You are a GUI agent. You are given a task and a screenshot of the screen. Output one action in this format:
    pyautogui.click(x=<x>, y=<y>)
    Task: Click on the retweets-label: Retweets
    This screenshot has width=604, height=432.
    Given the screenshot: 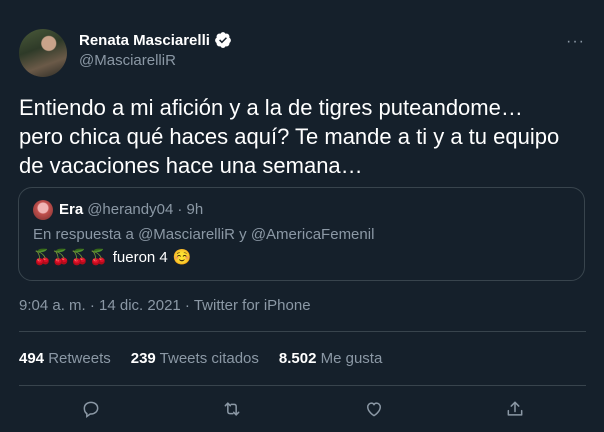 What is the action you would take?
    pyautogui.click(x=79, y=358)
    